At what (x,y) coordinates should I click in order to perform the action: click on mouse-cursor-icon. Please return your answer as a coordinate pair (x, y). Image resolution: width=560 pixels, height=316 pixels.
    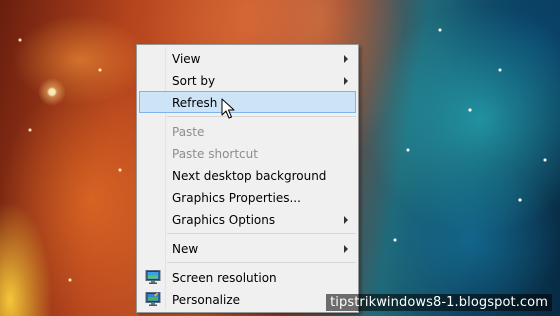
    Looking at the image, I should click on (228, 108).